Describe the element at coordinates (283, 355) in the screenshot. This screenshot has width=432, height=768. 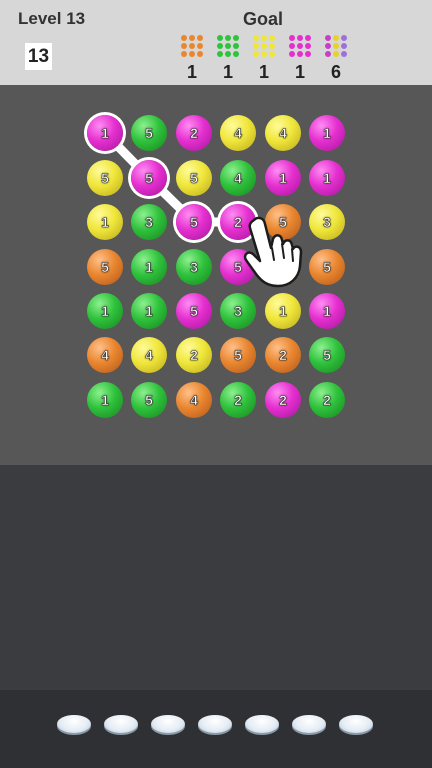
I see `ball-orange-2: 2` at that location.